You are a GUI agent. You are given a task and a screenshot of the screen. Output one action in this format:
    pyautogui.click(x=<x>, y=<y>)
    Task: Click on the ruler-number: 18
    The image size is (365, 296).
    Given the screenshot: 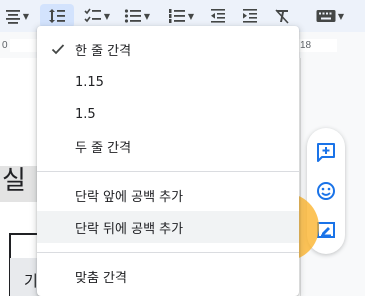 What is the action you would take?
    pyautogui.click(x=306, y=45)
    